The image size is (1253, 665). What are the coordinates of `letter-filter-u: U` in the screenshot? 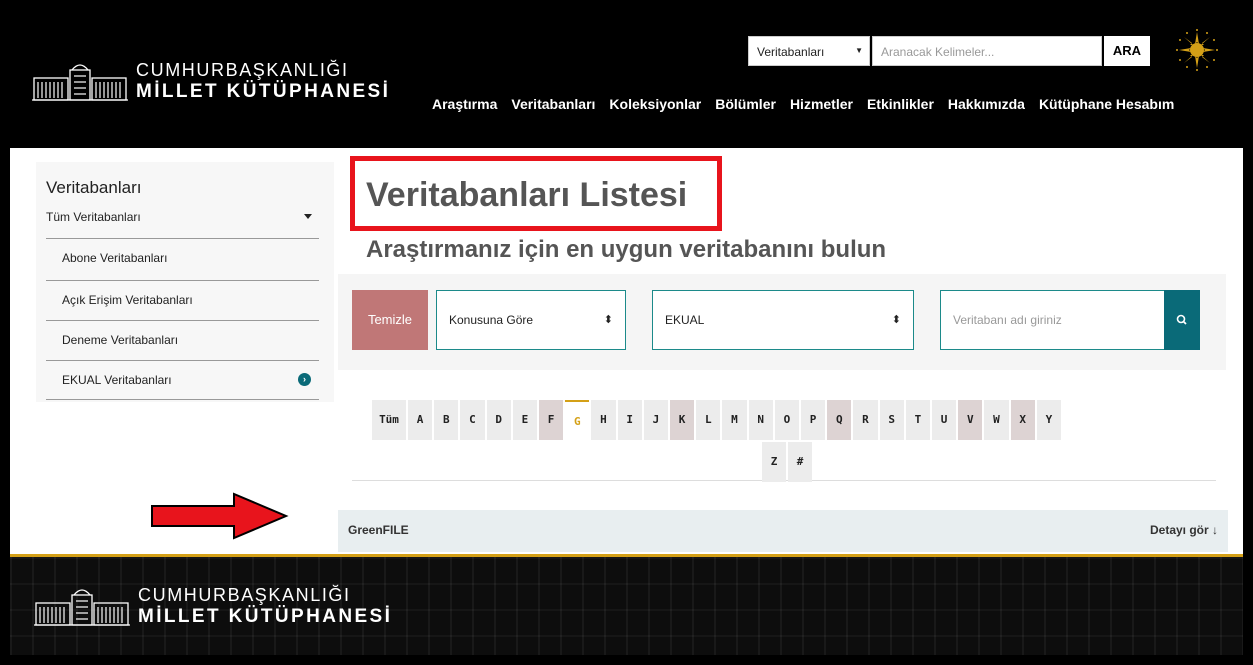 It's located at (944, 420).